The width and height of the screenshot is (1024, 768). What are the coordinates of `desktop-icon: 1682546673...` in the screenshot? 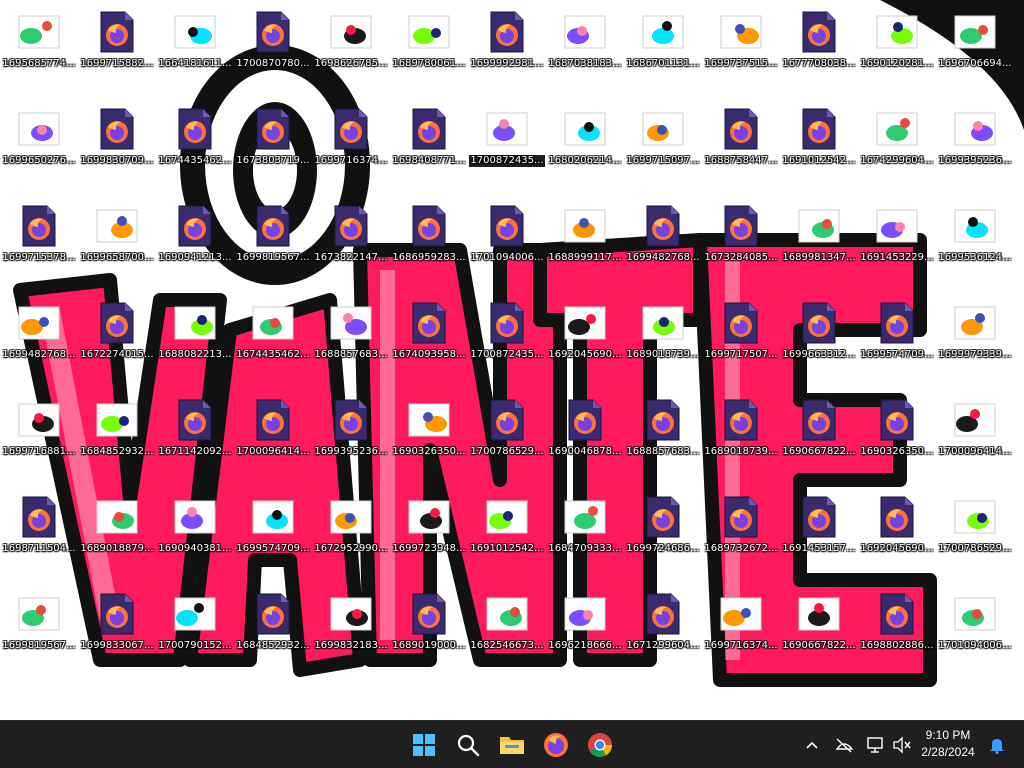 It's located at (507, 629).